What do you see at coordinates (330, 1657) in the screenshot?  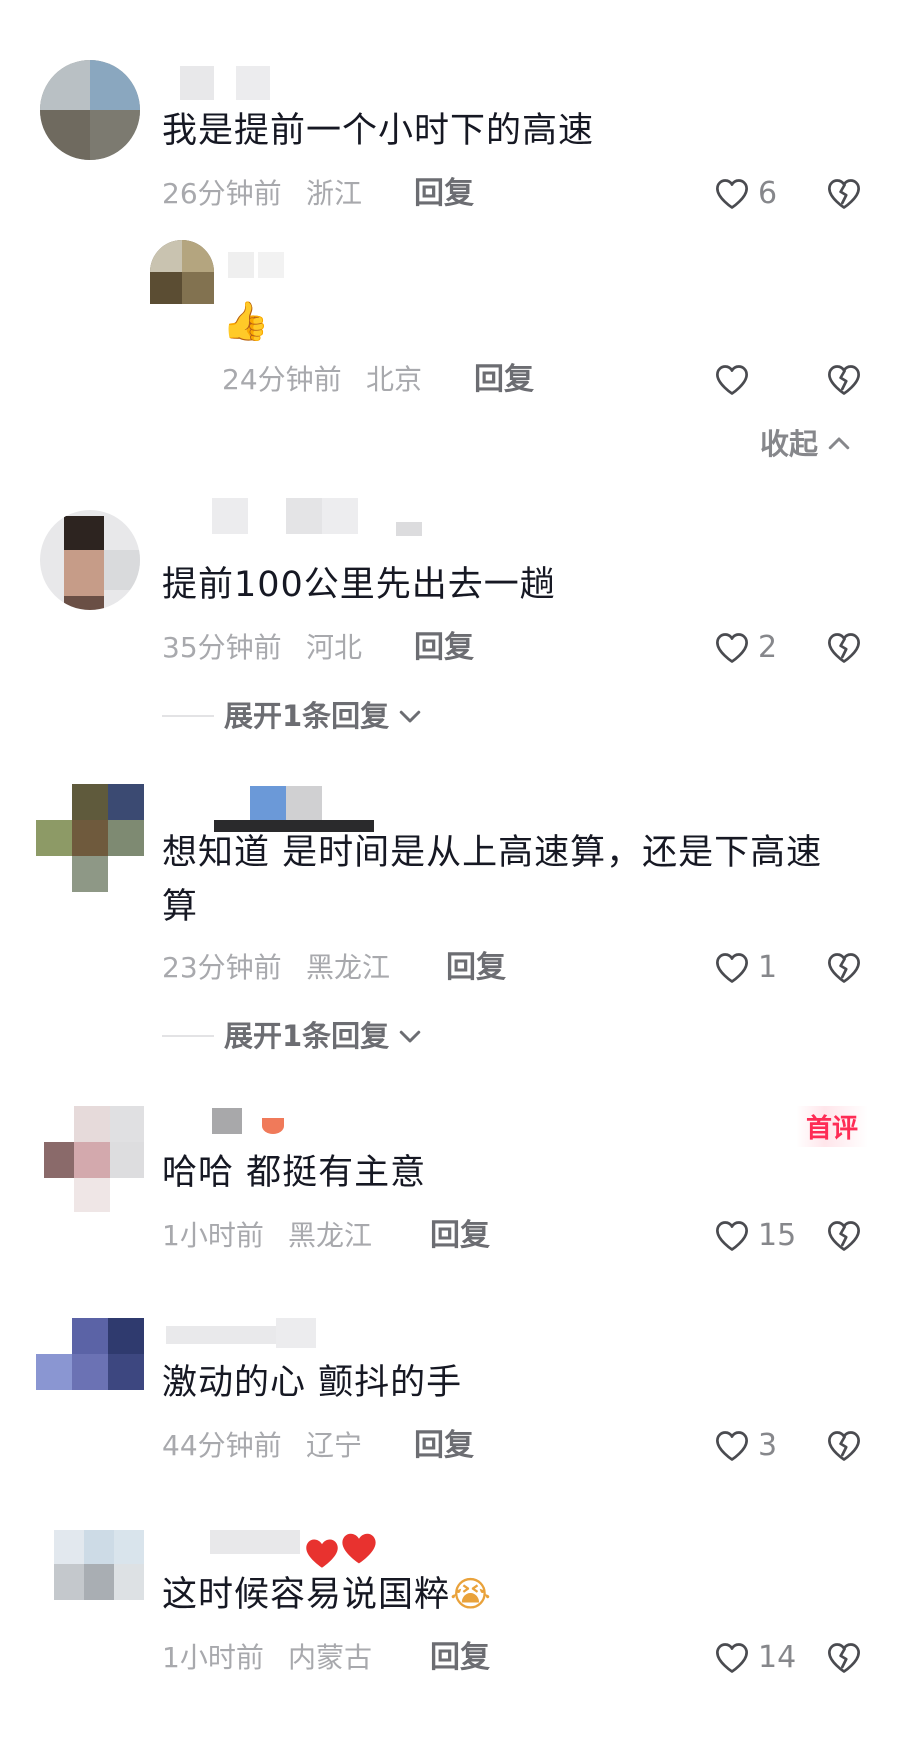 I see `comment-location: 内蒙古` at bounding box center [330, 1657].